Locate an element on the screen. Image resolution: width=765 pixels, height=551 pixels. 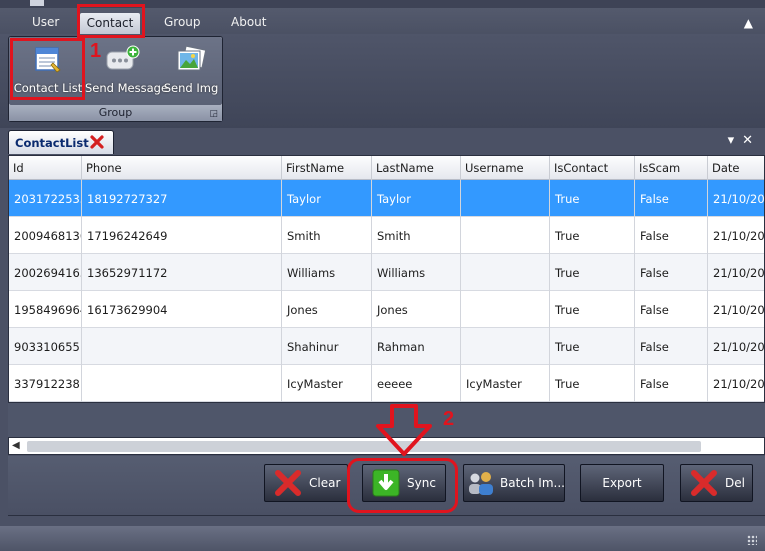
export-button: Export is located at coordinates (622, 483).